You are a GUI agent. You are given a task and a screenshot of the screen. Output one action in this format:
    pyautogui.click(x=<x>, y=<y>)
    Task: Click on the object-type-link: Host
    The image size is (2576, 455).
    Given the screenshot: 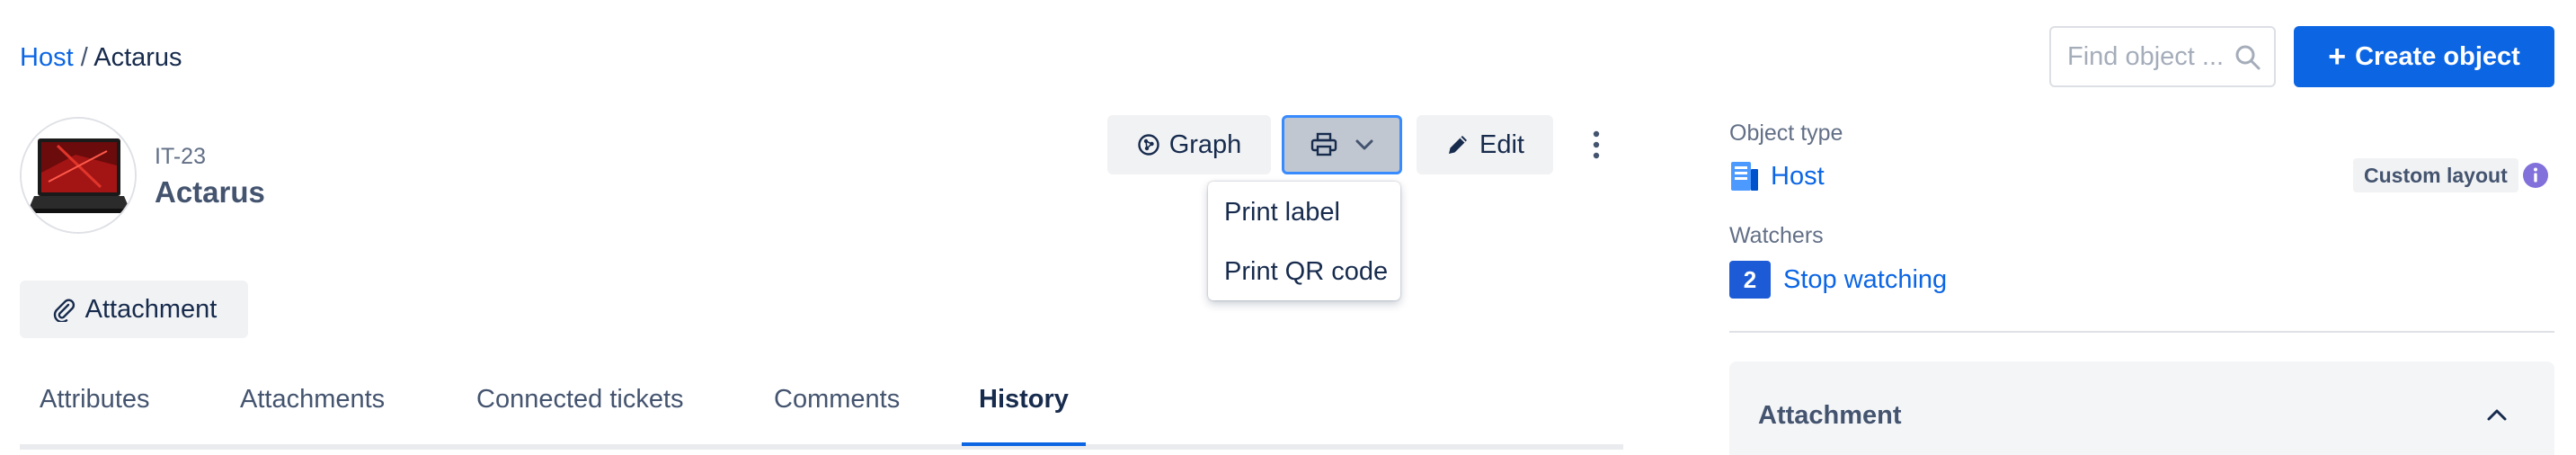 What is the action you would take?
    pyautogui.click(x=1777, y=176)
    